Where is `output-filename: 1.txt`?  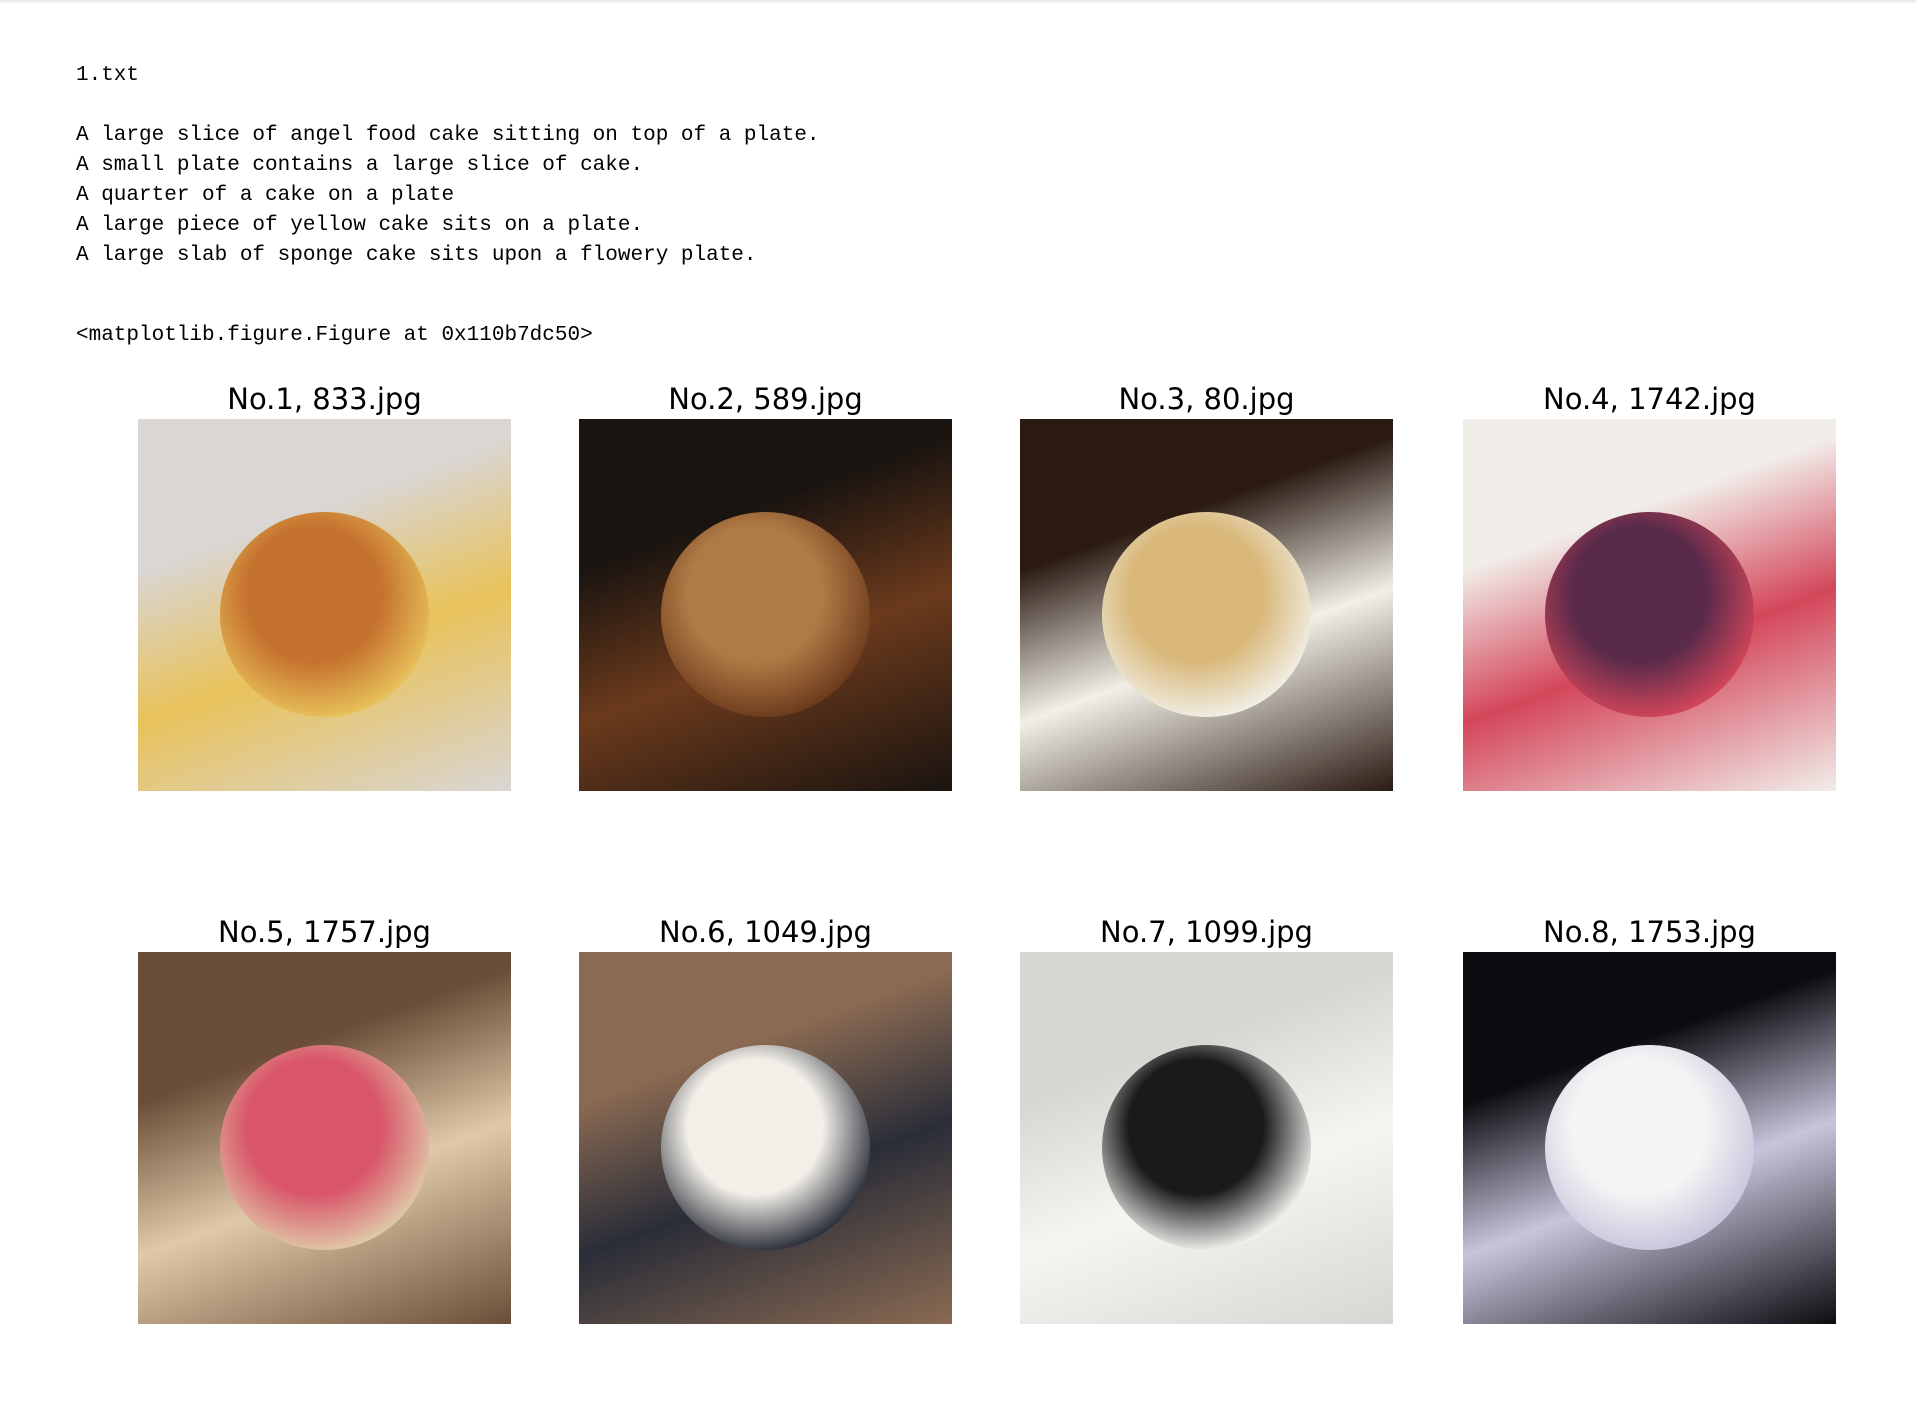 output-filename: 1.txt is located at coordinates (108, 75).